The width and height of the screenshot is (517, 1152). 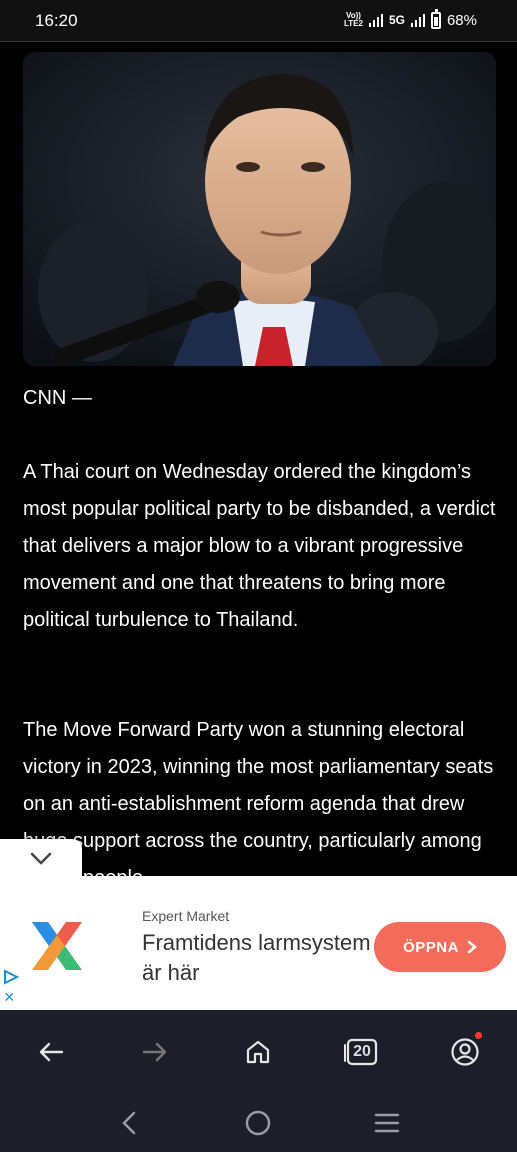 What do you see at coordinates (461, 20) in the screenshot?
I see `battery-percent: 68%` at bounding box center [461, 20].